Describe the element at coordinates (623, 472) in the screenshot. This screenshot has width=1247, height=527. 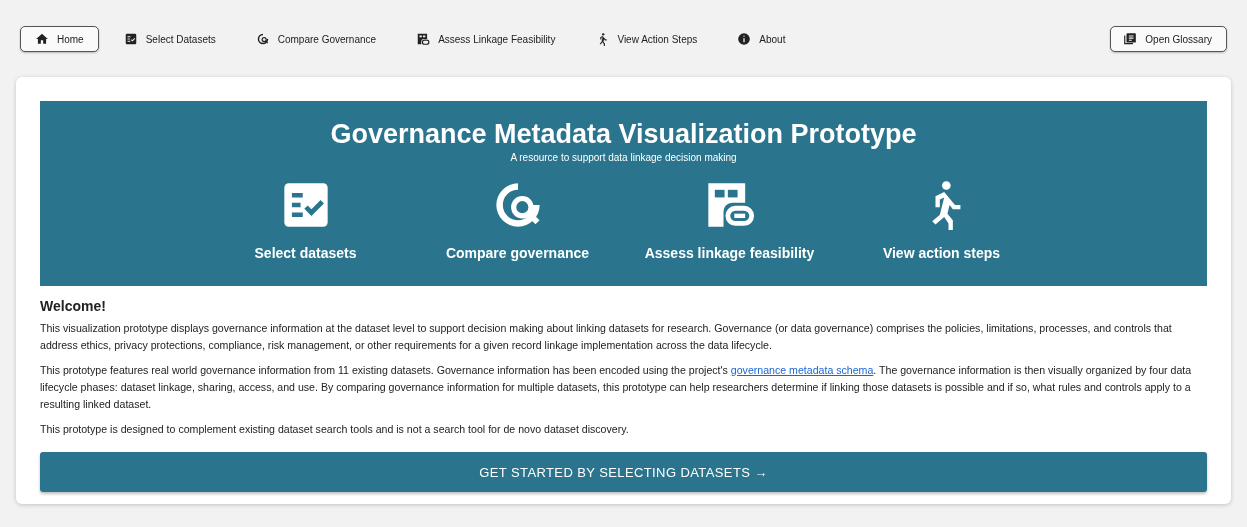
I see `get-started-button: GET STARTED BY SELECTING DATASETS →` at that location.